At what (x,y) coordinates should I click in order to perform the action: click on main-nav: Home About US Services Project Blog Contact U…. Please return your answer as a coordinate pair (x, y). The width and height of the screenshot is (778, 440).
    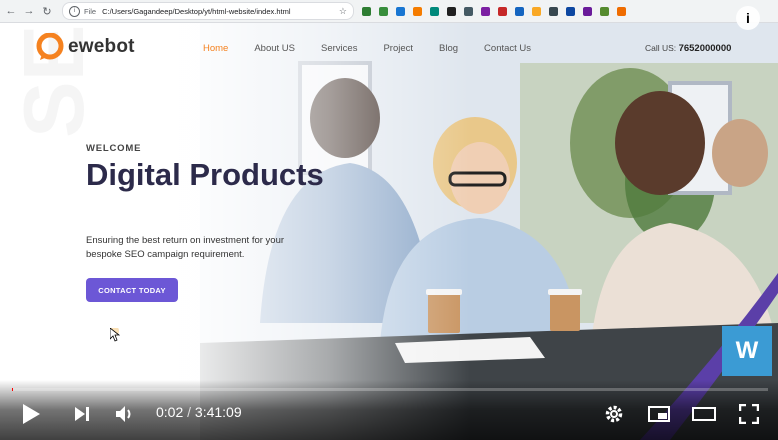
    Looking at the image, I should click on (380, 48).